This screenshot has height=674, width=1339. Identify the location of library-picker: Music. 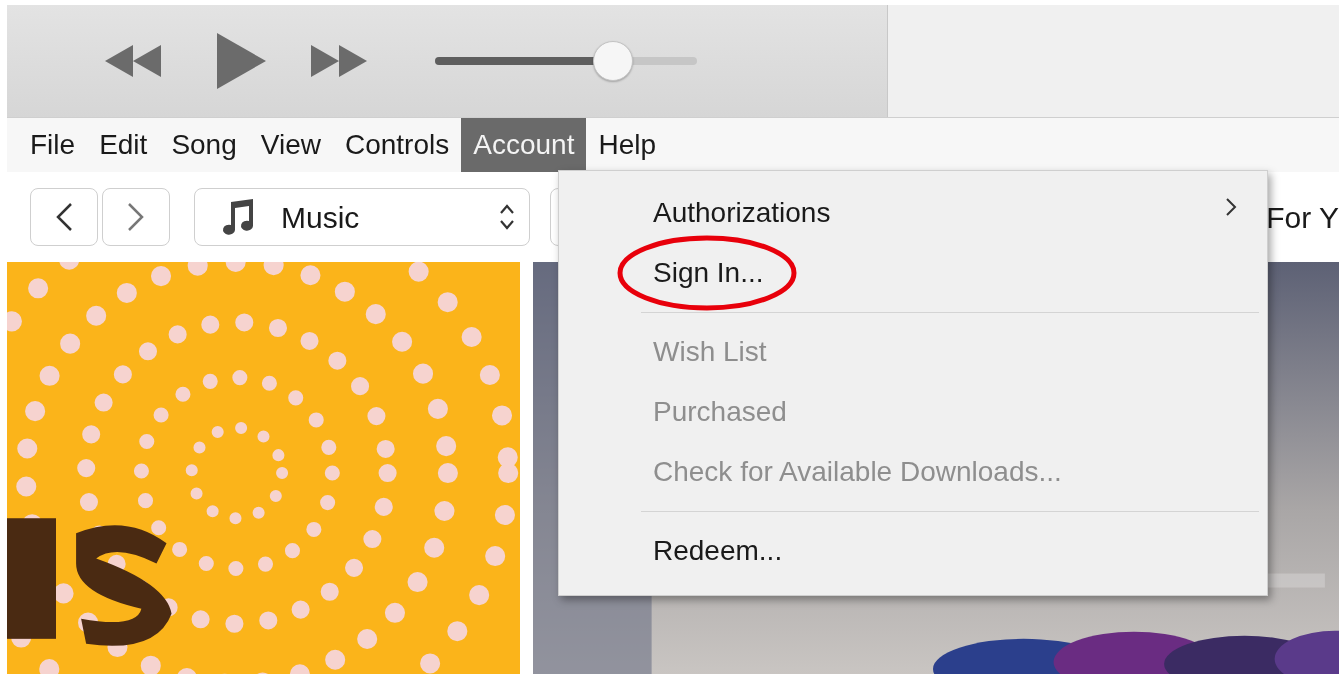
(362, 217).